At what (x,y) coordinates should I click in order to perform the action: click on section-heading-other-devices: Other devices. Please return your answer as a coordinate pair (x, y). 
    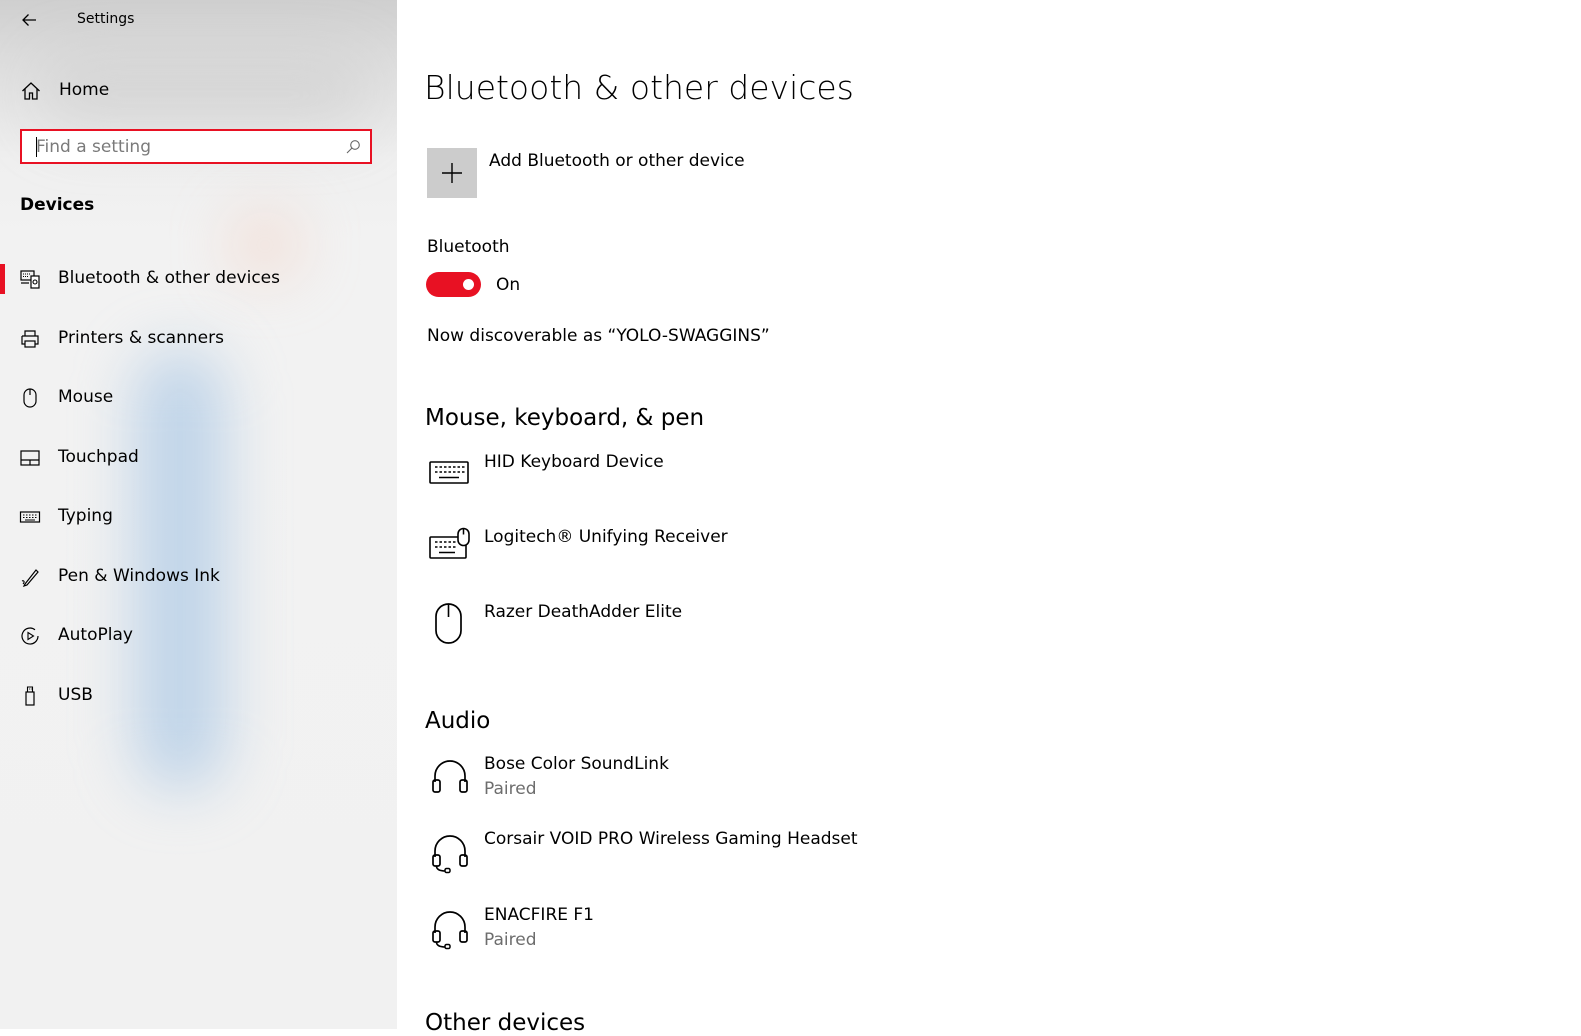
    Looking at the image, I should click on (505, 1023).